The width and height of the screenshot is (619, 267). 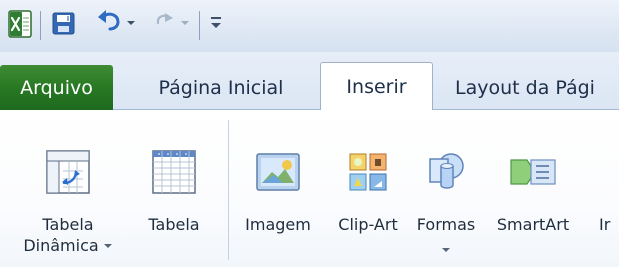 I want to click on excel-icon, so click(x=20, y=24).